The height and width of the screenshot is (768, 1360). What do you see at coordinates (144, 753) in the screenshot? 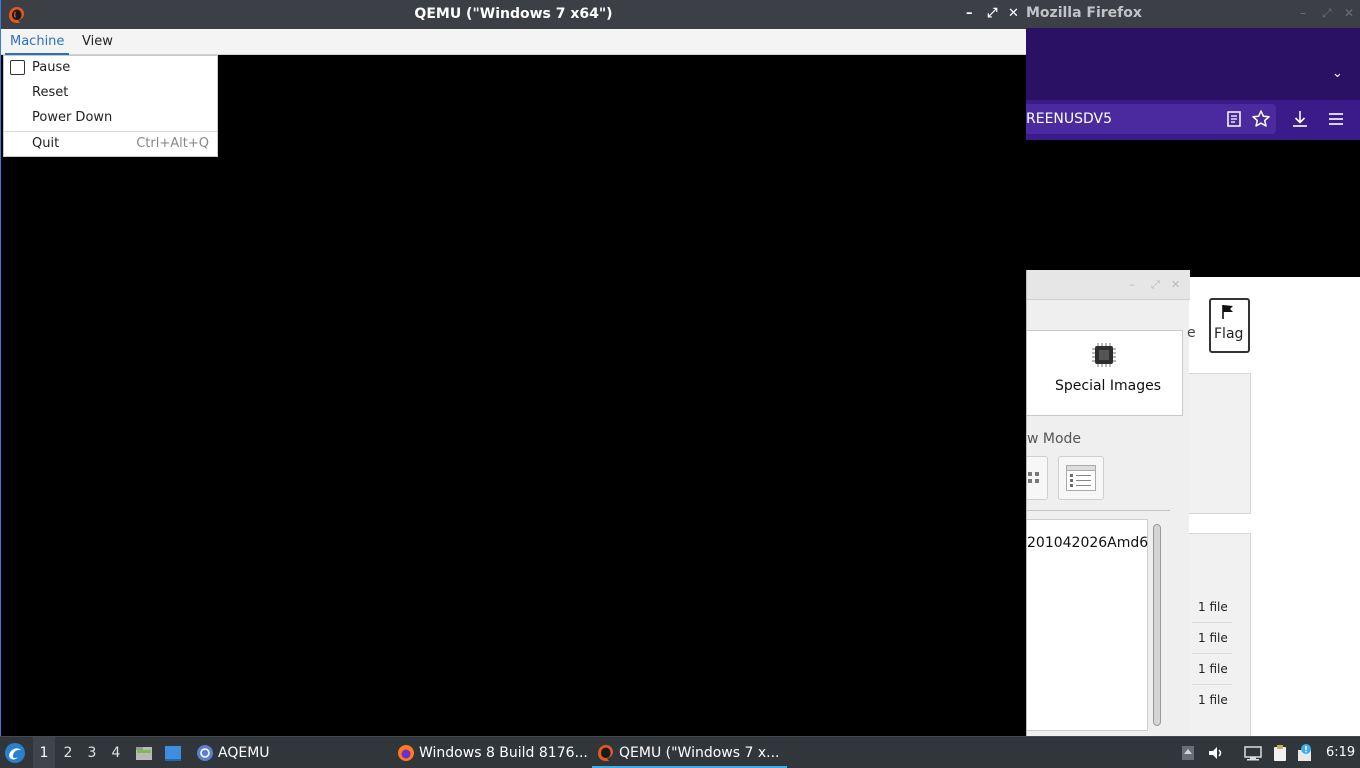
I see `file-manager-icon` at bounding box center [144, 753].